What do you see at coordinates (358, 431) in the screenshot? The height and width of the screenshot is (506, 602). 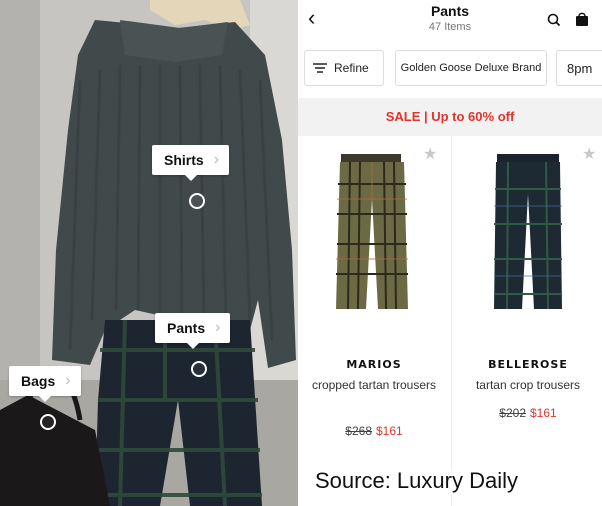 I see `original-price: $268` at bounding box center [358, 431].